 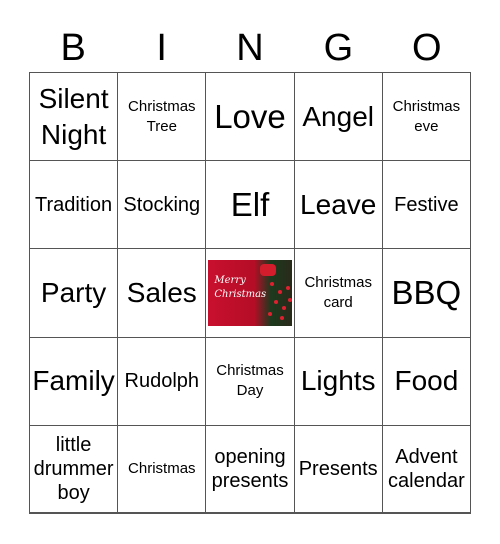 What do you see at coordinates (338, 48) in the screenshot?
I see `header-letter-g: G` at bounding box center [338, 48].